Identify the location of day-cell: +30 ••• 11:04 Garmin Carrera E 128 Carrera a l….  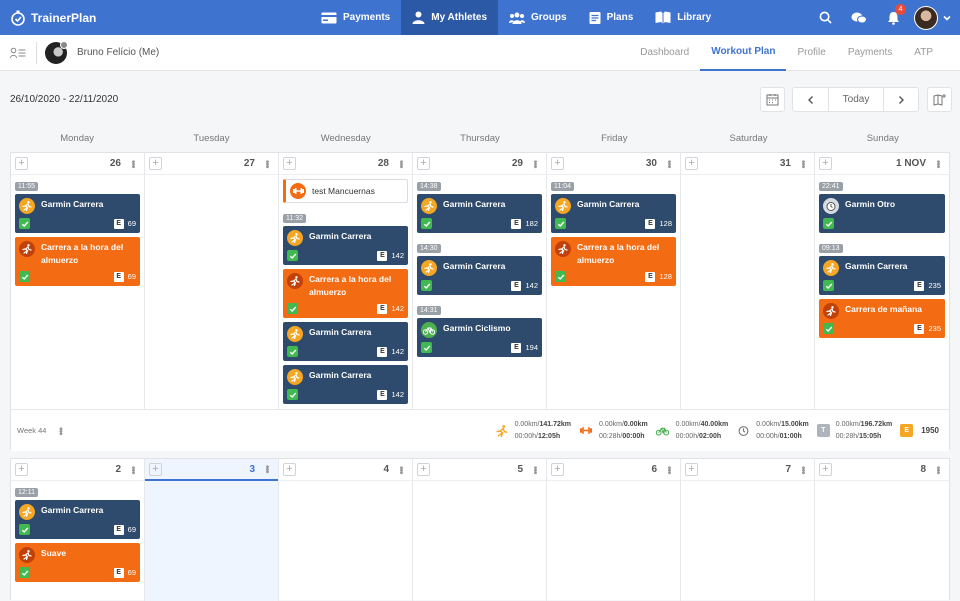
(614, 281).